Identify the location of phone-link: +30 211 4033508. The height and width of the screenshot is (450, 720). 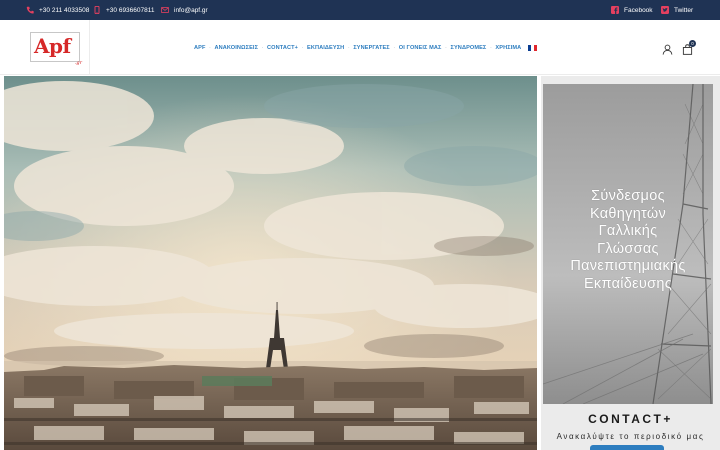
(57, 10).